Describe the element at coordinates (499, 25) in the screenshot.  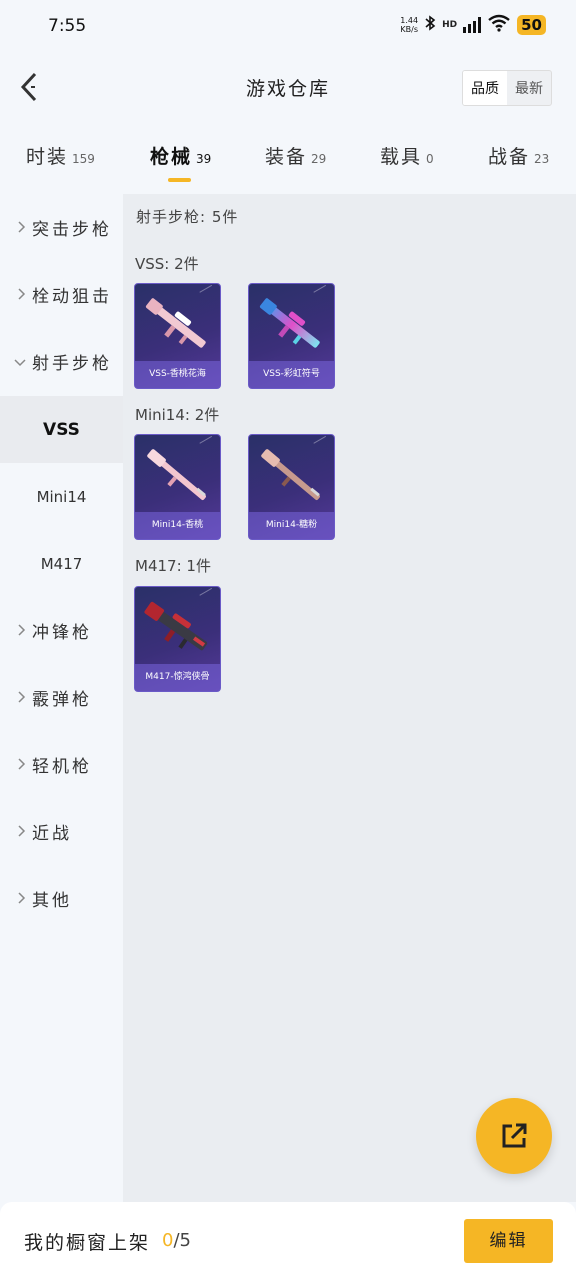
I see `wifi-icon` at that location.